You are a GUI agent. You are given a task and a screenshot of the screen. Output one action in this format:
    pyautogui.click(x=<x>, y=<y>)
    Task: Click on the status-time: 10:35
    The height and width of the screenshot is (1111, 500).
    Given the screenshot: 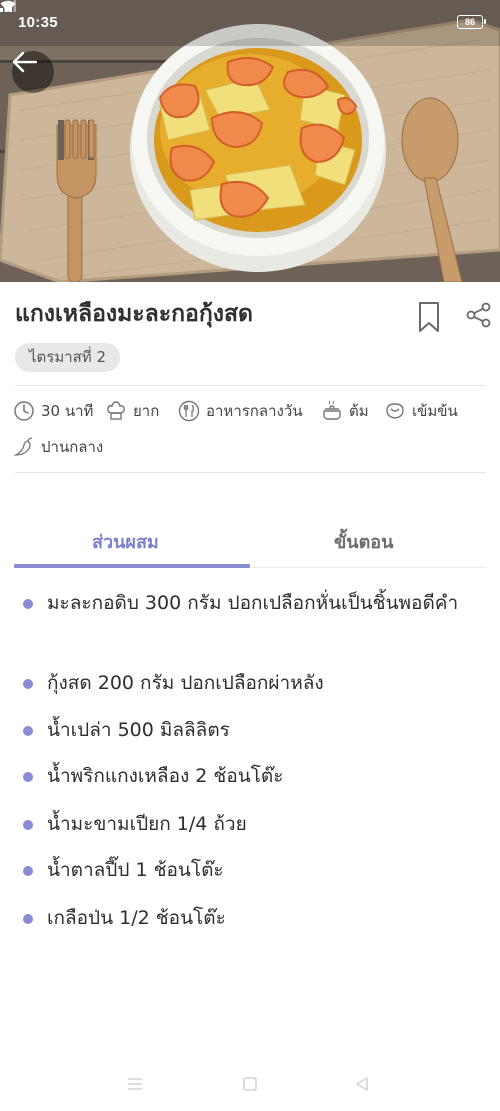 What is the action you would take?
    pyautogui.click(x=38, y=22)
    